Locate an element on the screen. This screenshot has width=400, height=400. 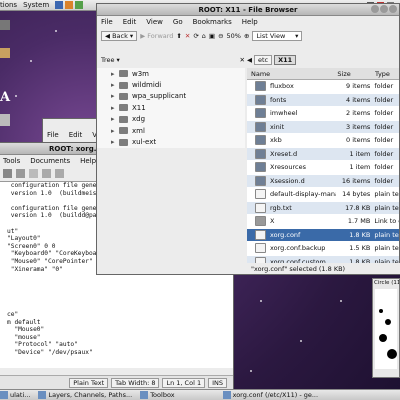
file-row: rgb.txt 17.8 KBplain text is located at coordinates (323, 208).